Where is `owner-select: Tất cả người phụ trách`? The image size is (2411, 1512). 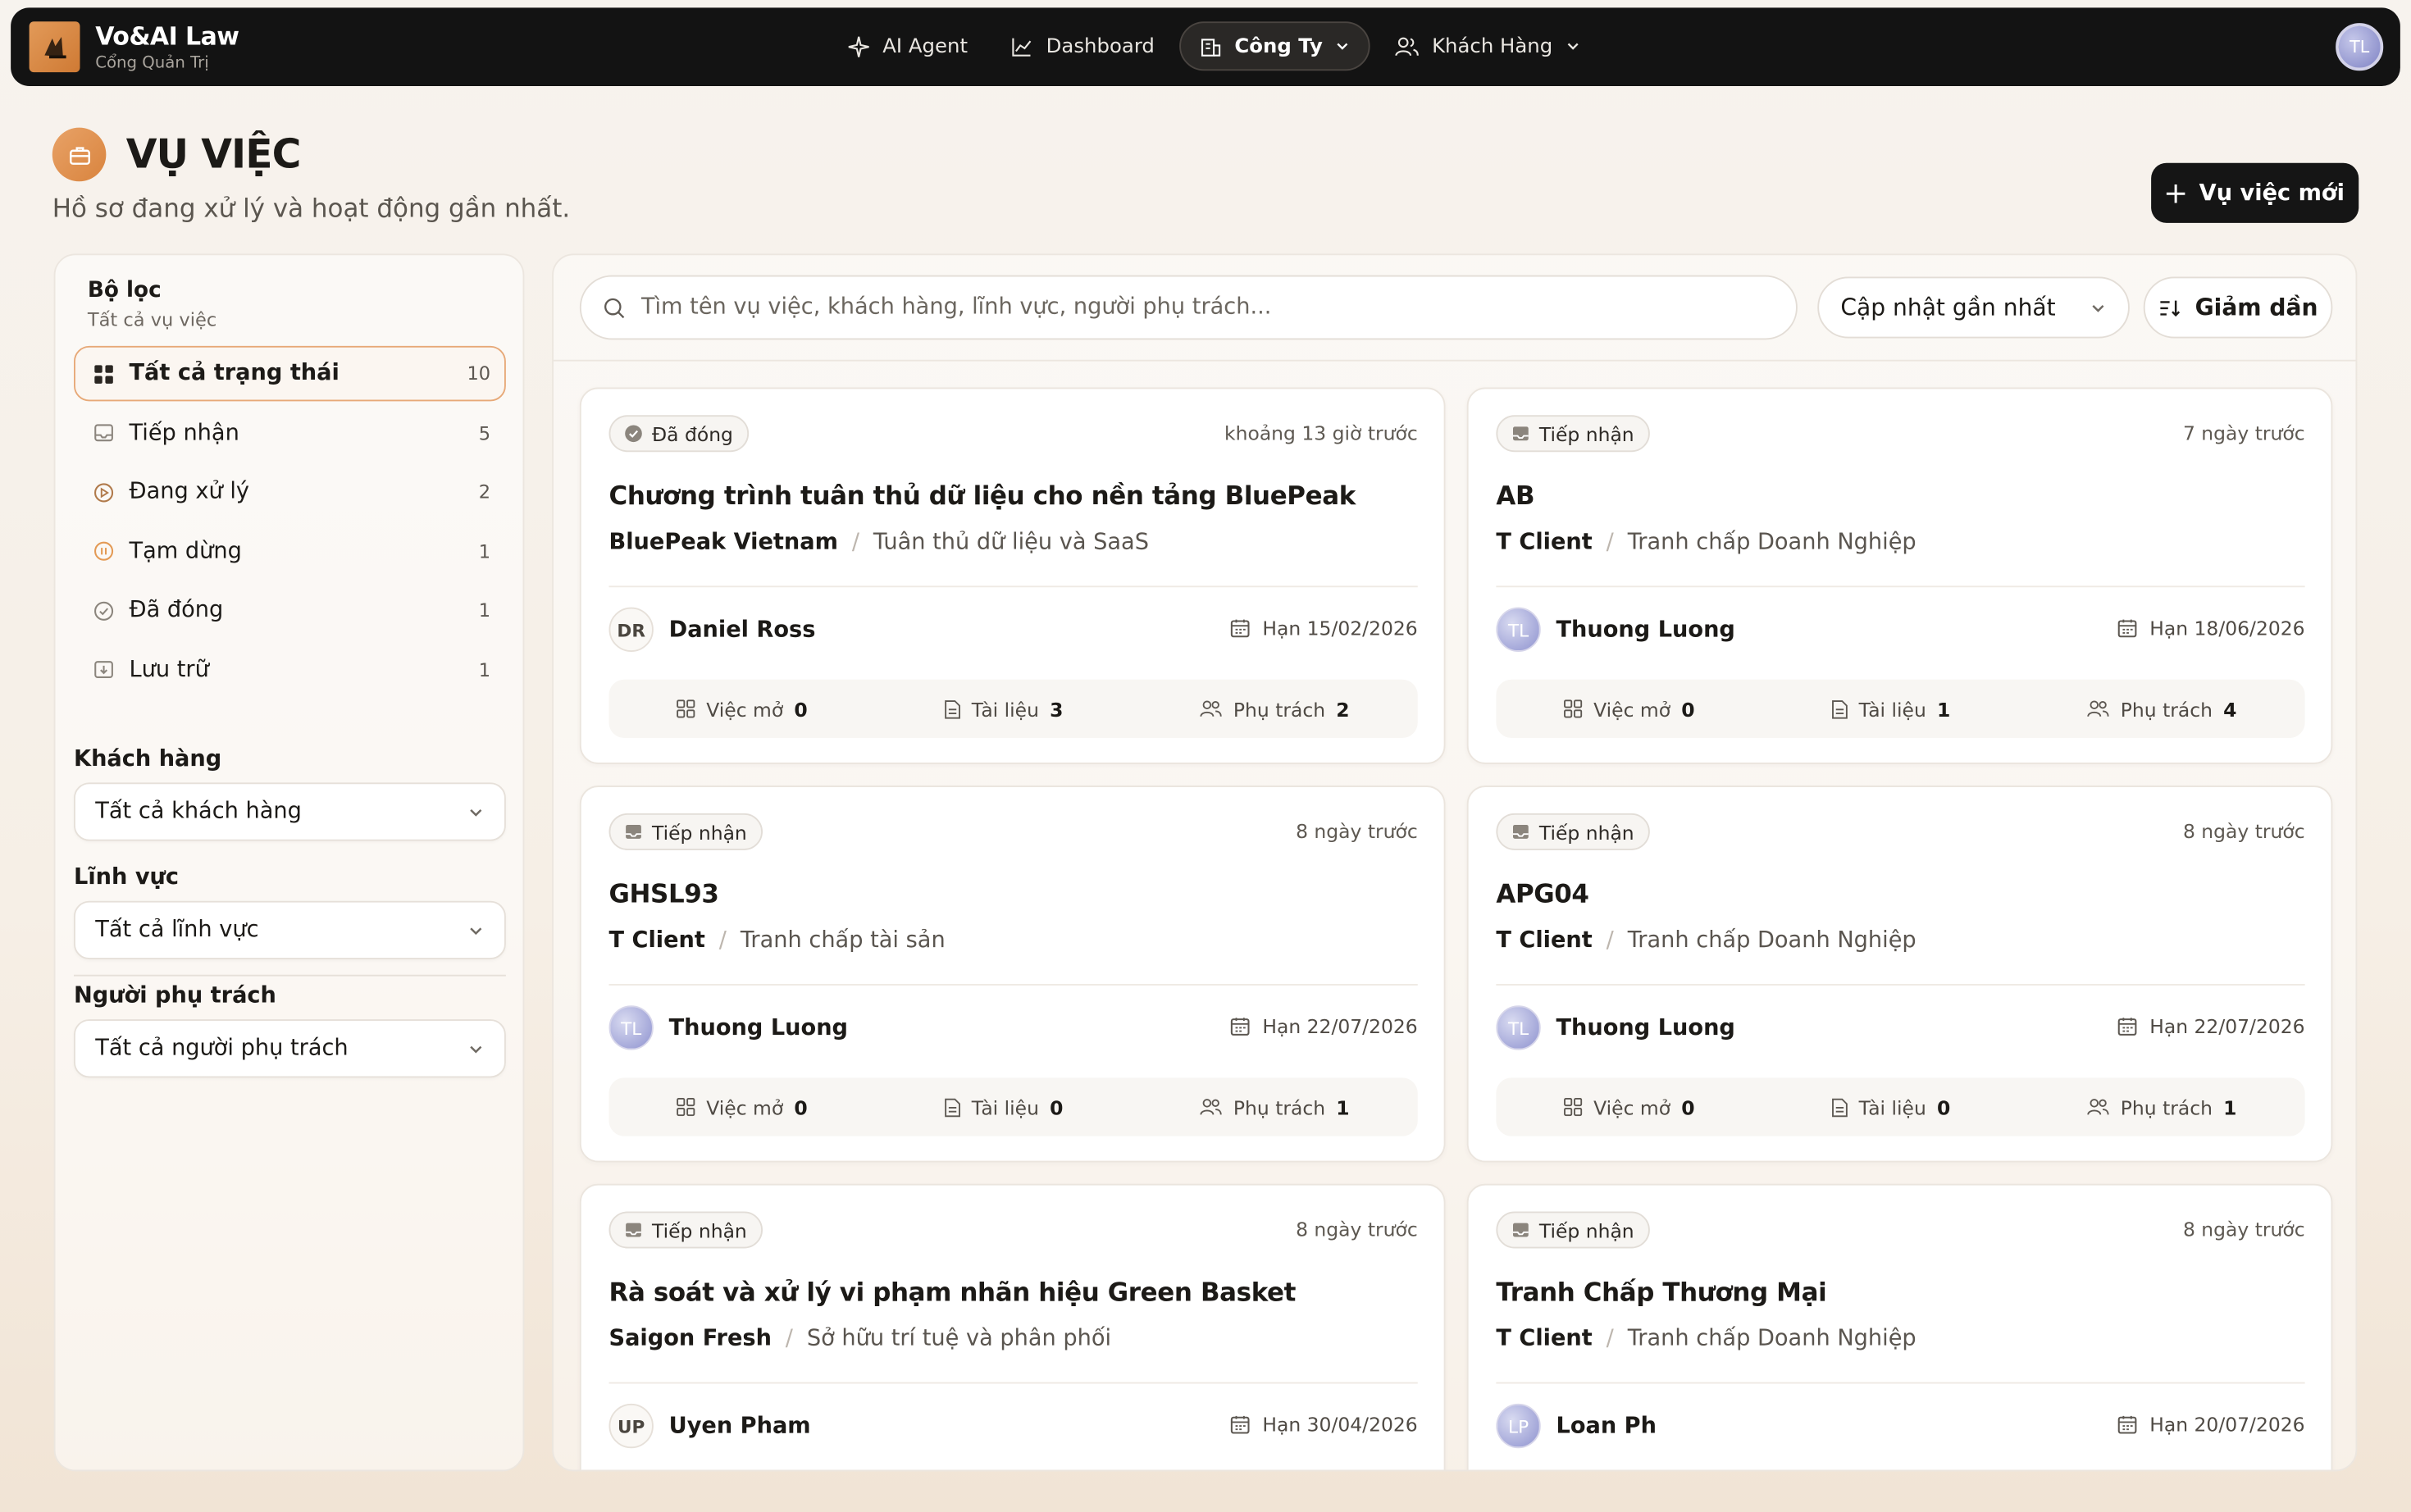 owner-select: Tất cả người phụ trách is located at coordinates (290, 1048).